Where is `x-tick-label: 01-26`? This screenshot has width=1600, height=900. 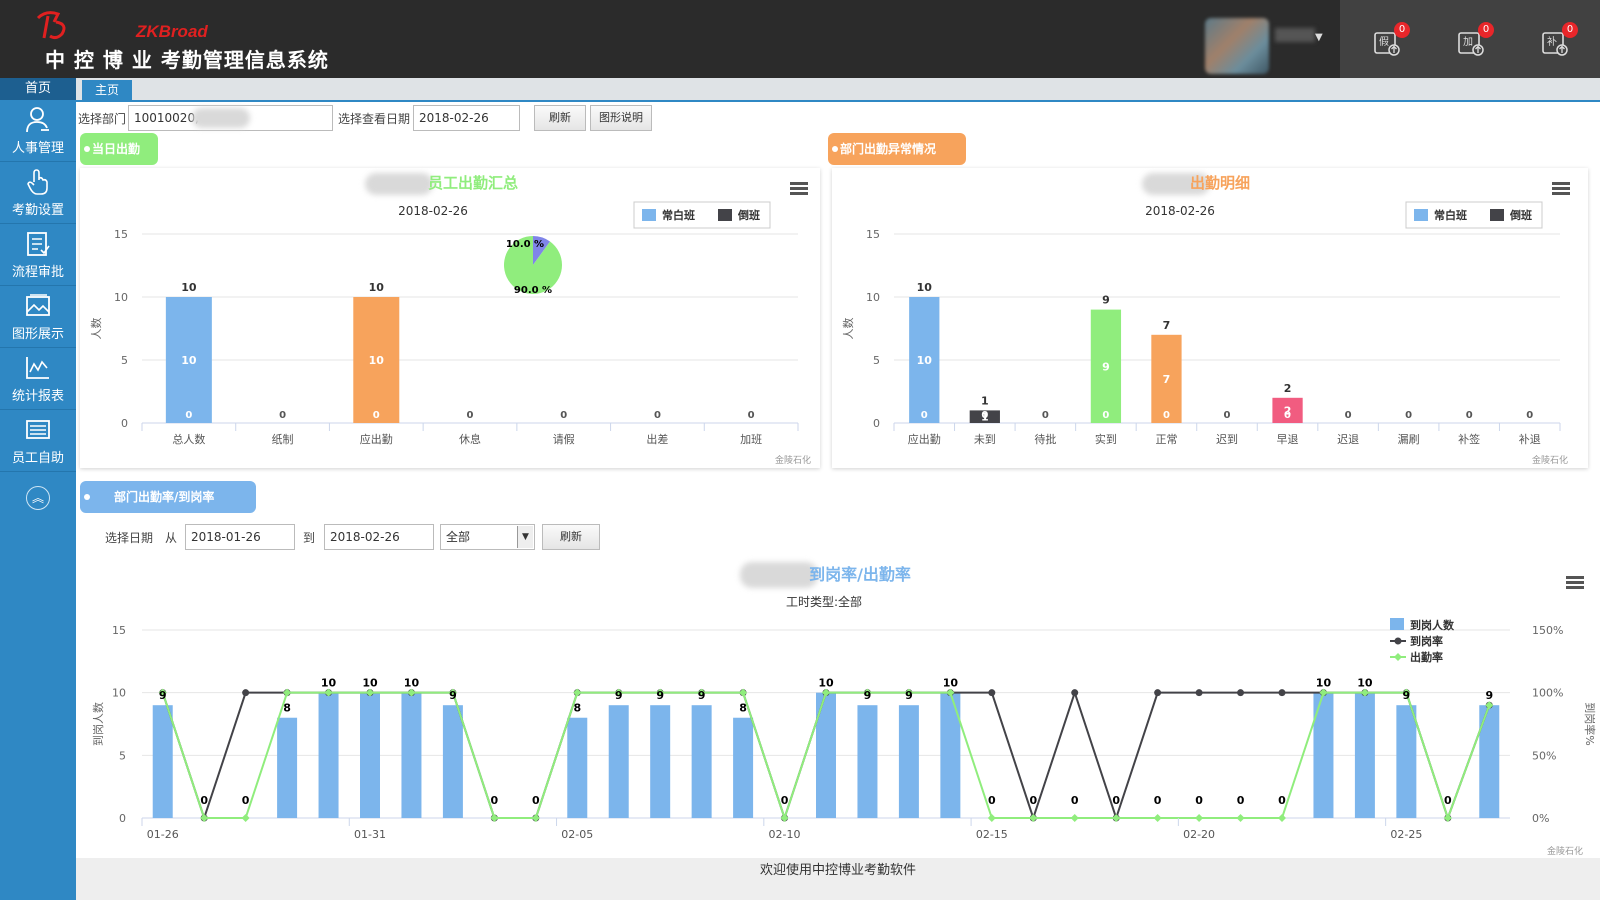
x-tick-label: 01-26 is located at coordinates (163, 834).